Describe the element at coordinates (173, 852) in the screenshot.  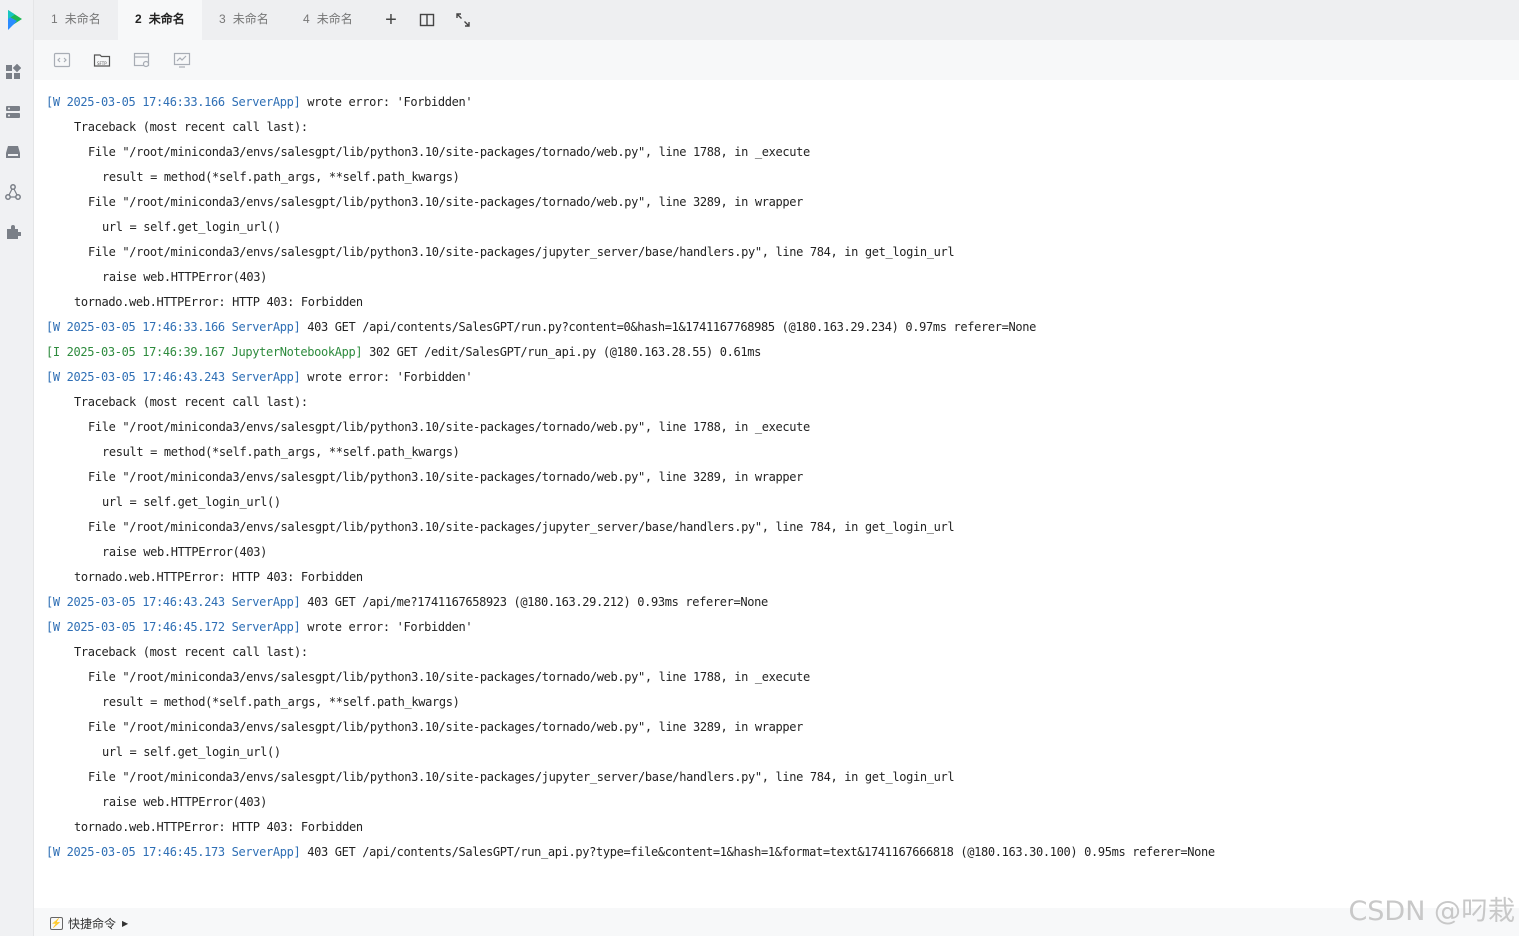
I see `log-prefix: [W 2025-03-05 17:46:45.173 ServerApp]` at that location.